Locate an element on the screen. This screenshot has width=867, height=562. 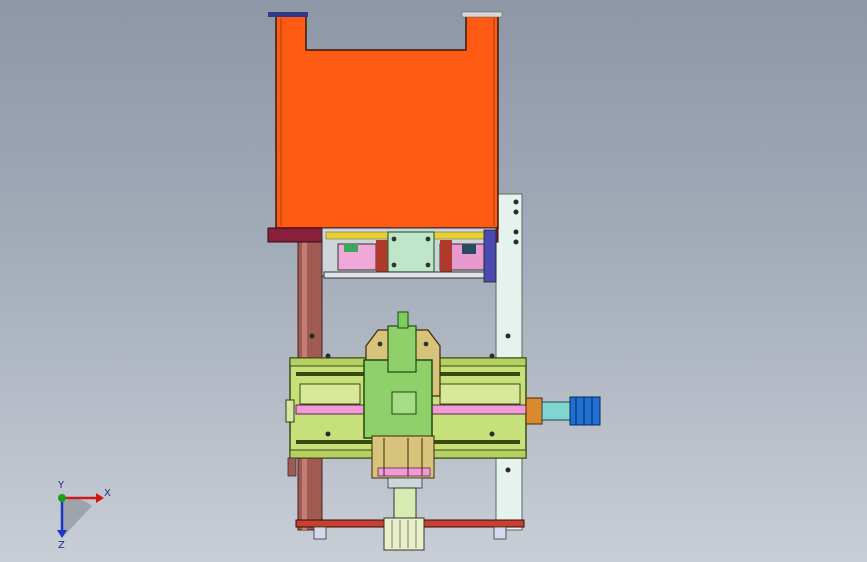
bottom-pulley is located at coordinates (404, 534).